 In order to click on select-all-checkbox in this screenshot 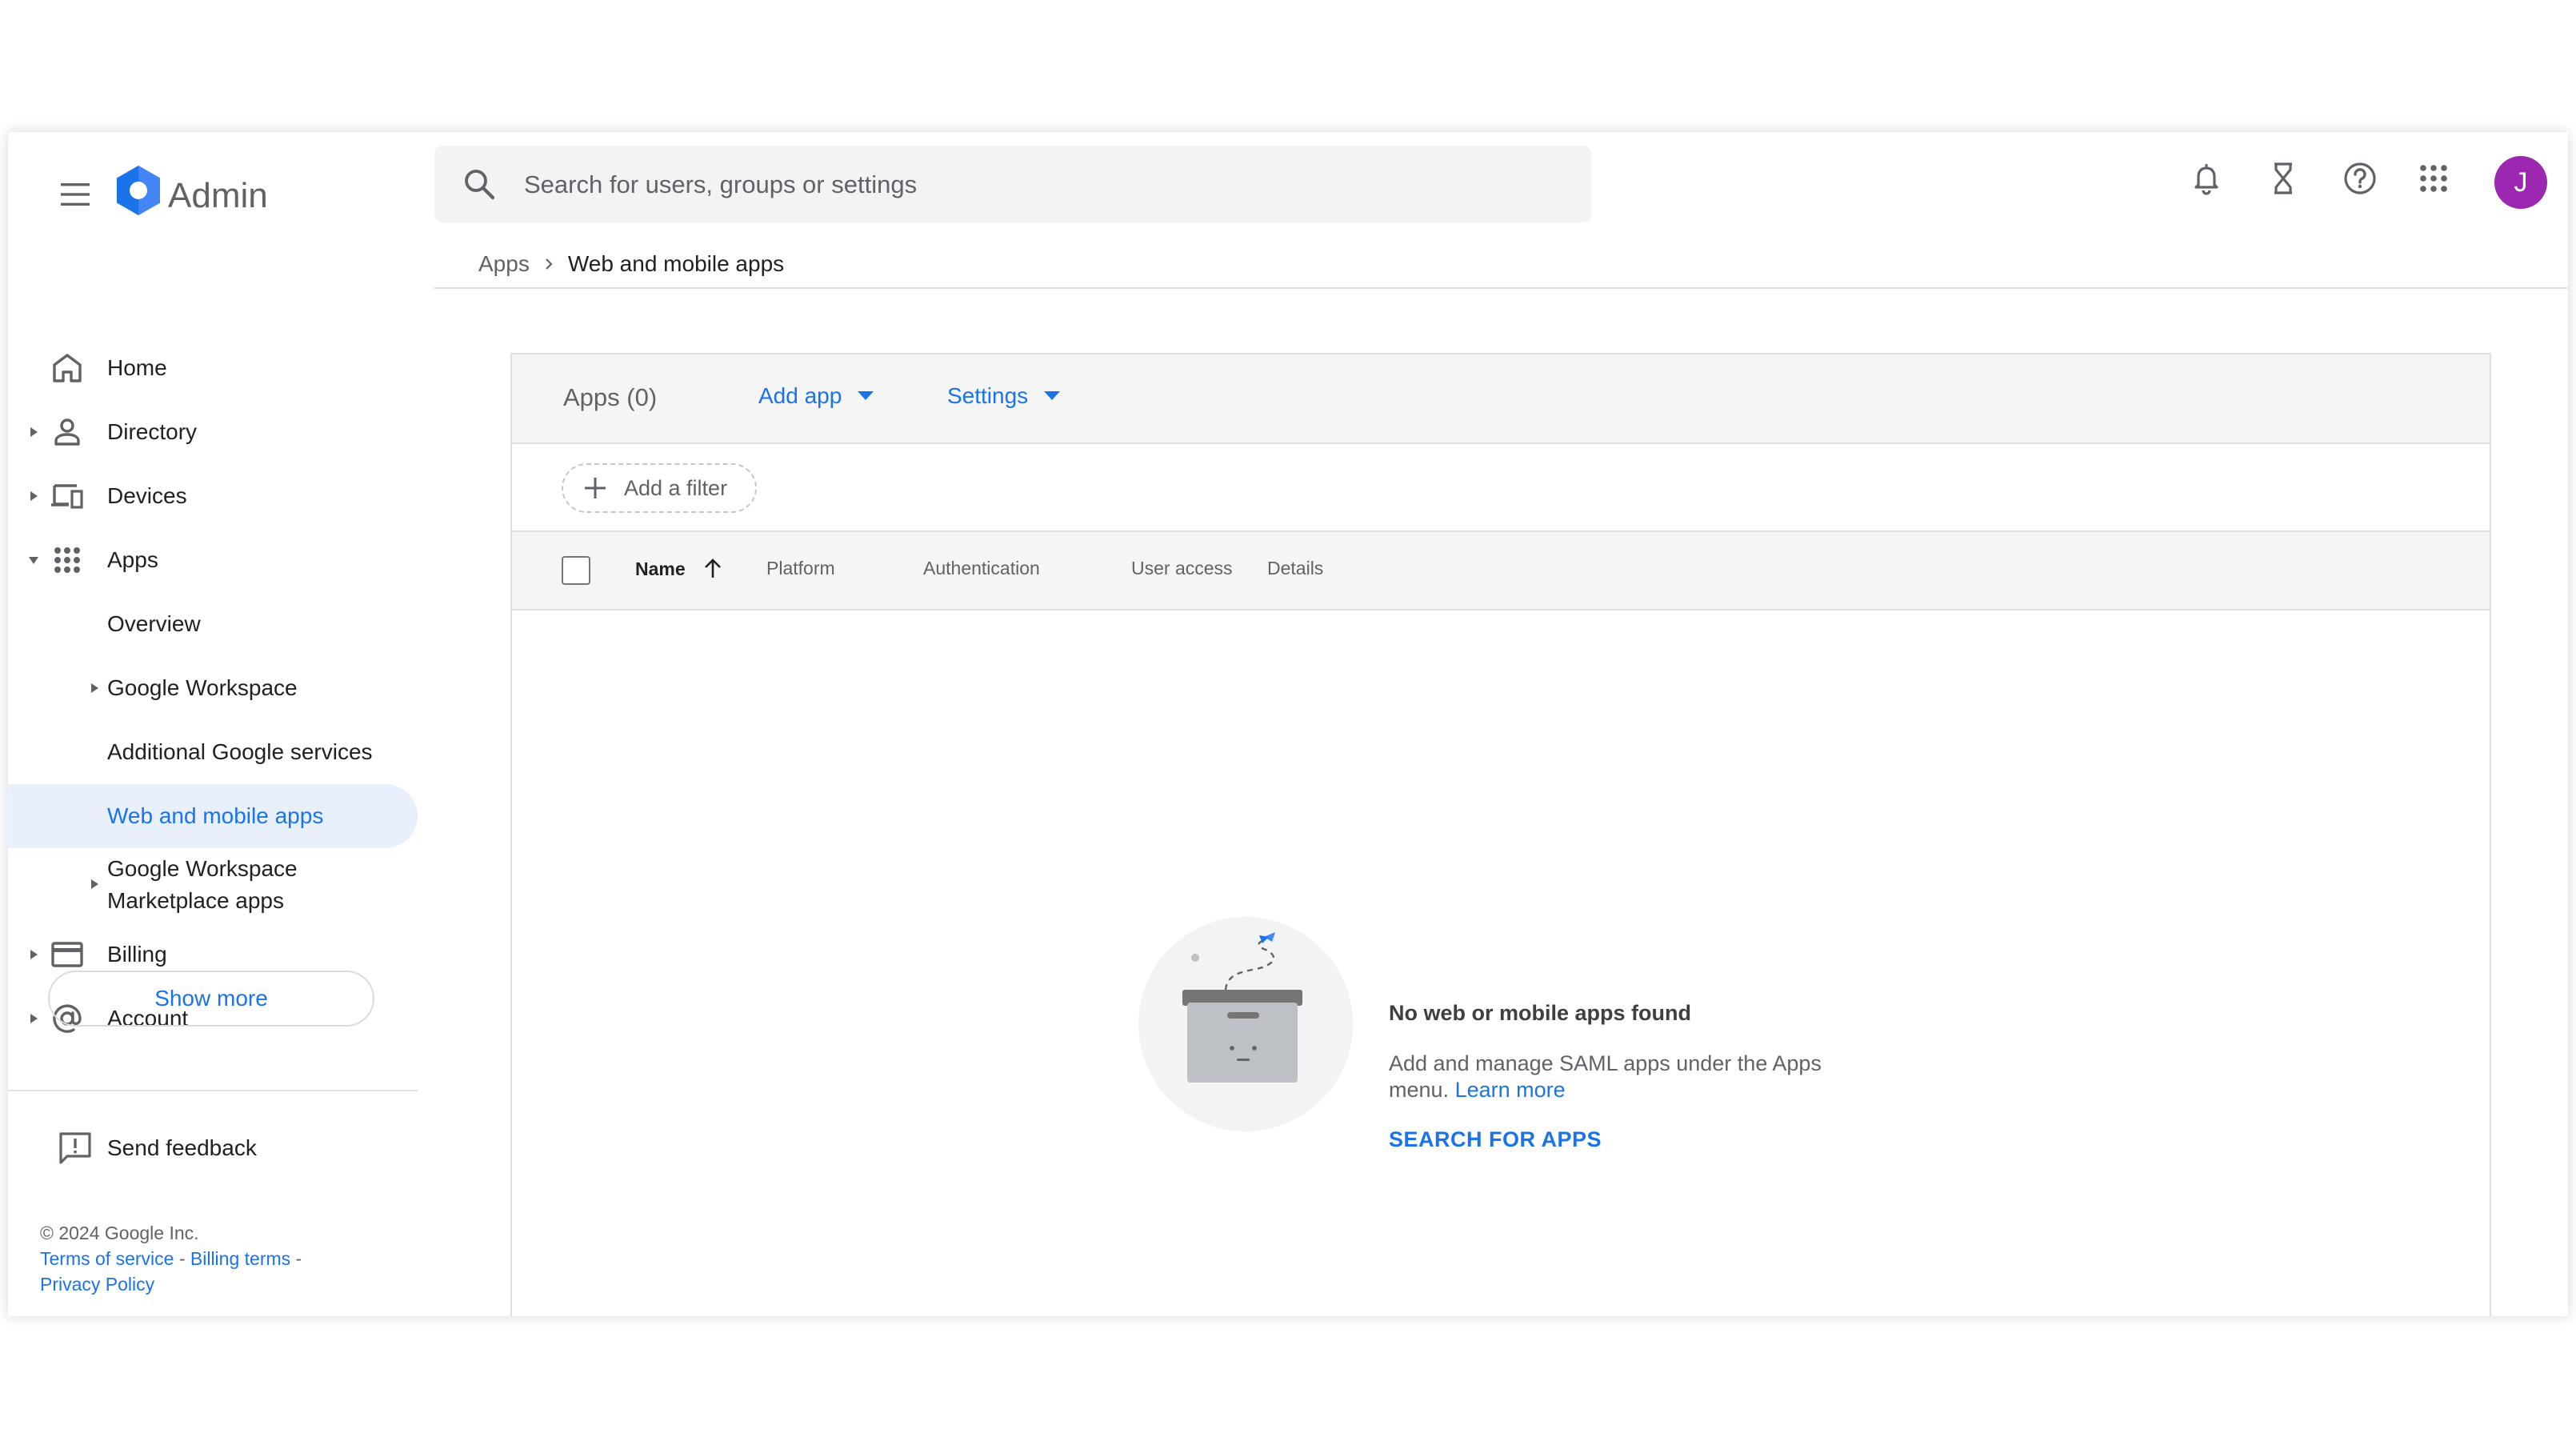, I will do `click(576, 570)`.